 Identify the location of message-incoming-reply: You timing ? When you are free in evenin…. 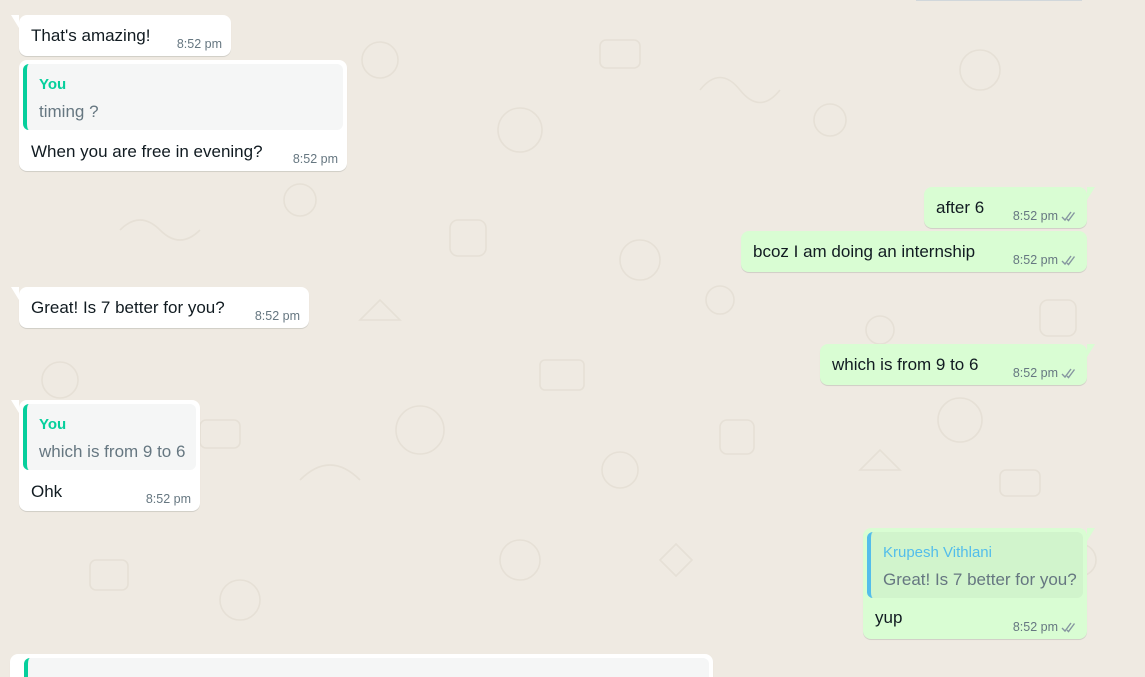
(183, 115).